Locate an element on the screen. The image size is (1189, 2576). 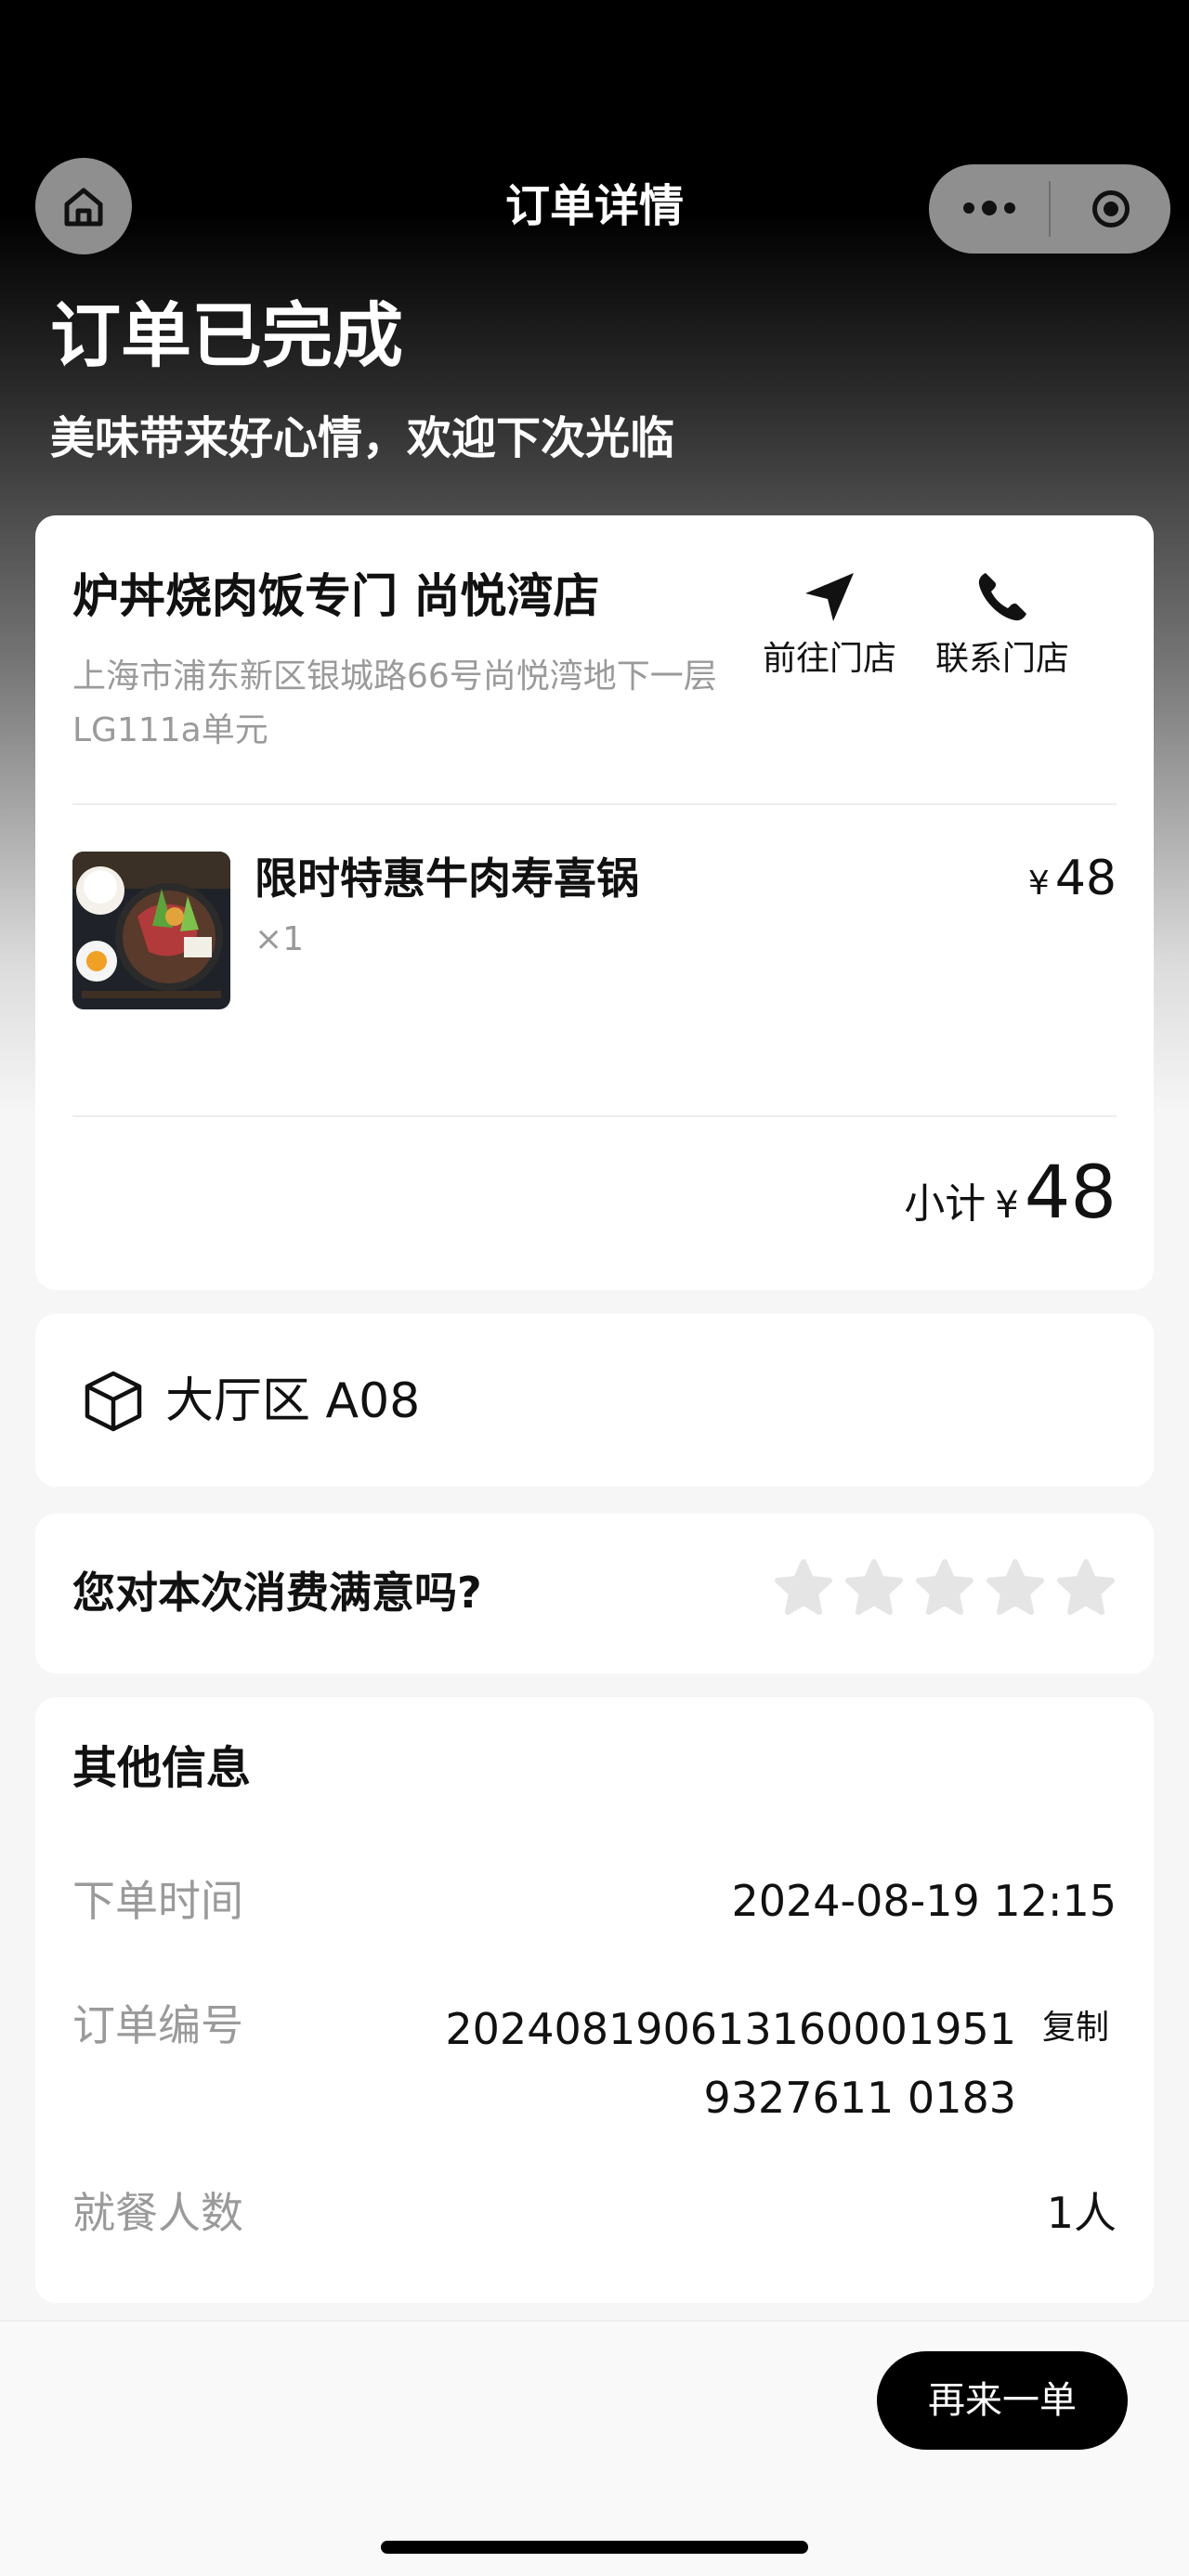
diners-value: 1人 is located at coordinates (1081, 2213).